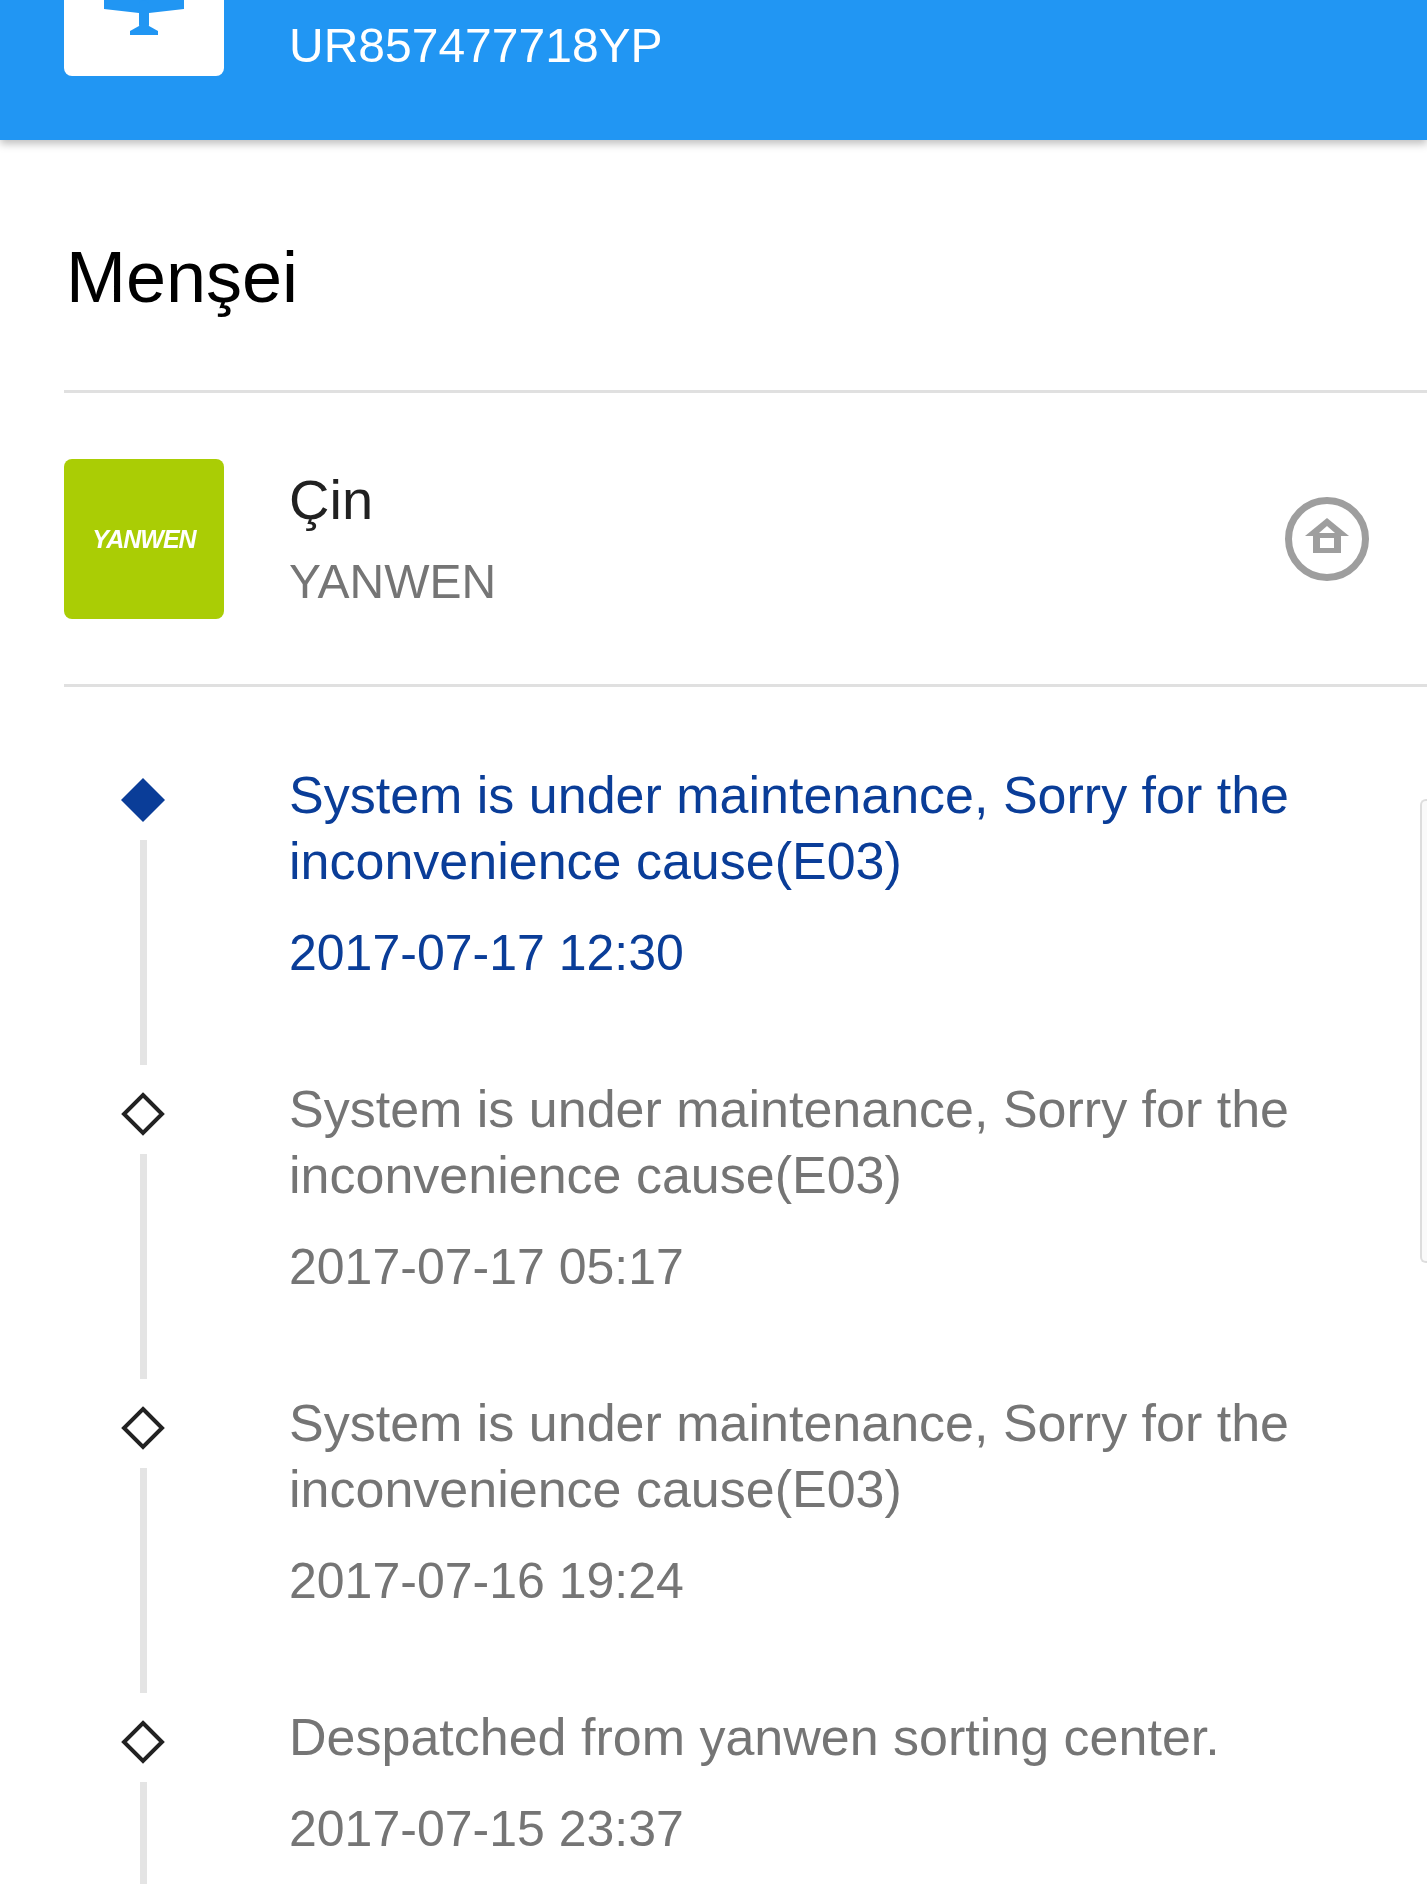 The image size is (1427, 1884). Describe the element at coordinates (144, 539) in the screenshot. I see `carrier-logo: YANWEN` at that location.